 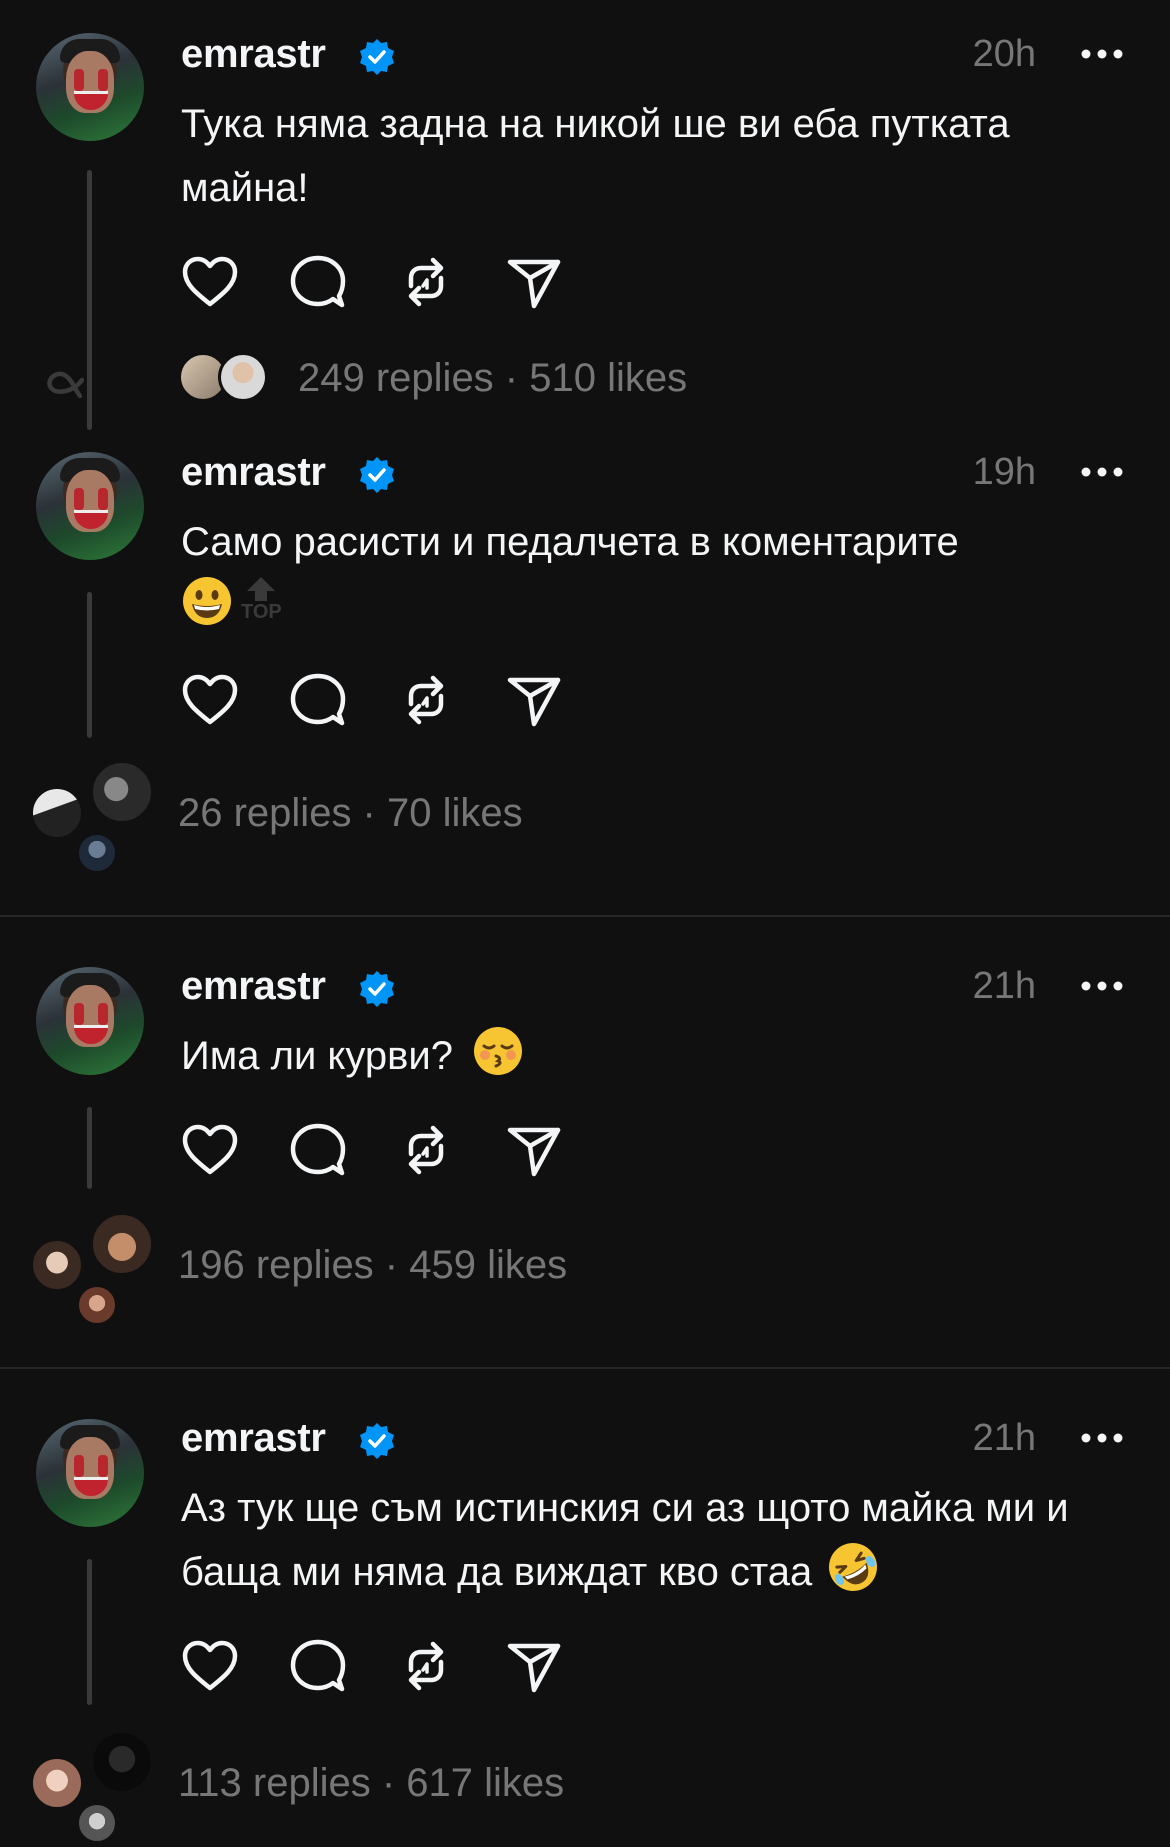 What do you see at coordinates (1004, 54) in the screenshot?
I see `post-time: 20h` at bounding box center [1004, 54].